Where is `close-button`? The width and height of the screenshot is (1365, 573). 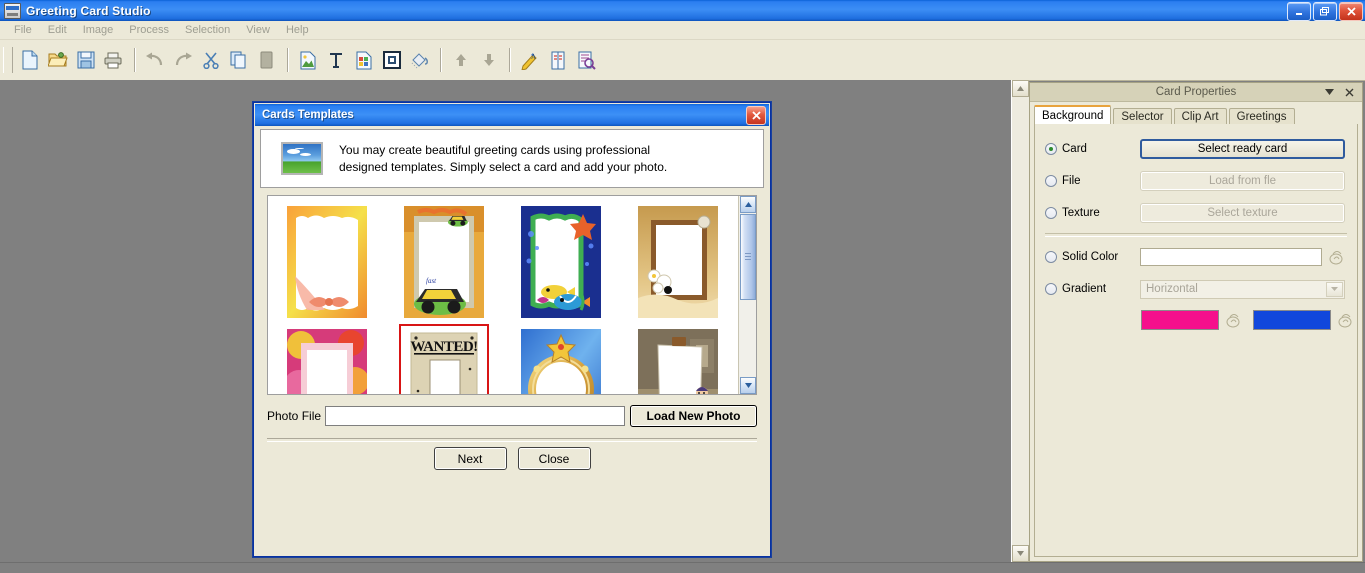
close-button is located at coordinates (1351, 11).